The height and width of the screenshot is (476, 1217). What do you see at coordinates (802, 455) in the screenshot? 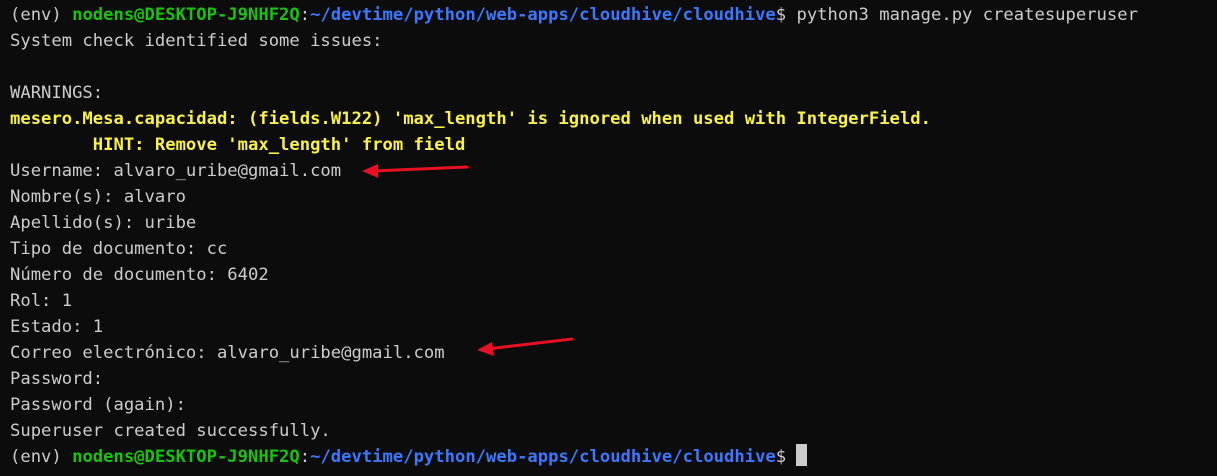
I see `text-cursor` at bounding box center [802, 455].